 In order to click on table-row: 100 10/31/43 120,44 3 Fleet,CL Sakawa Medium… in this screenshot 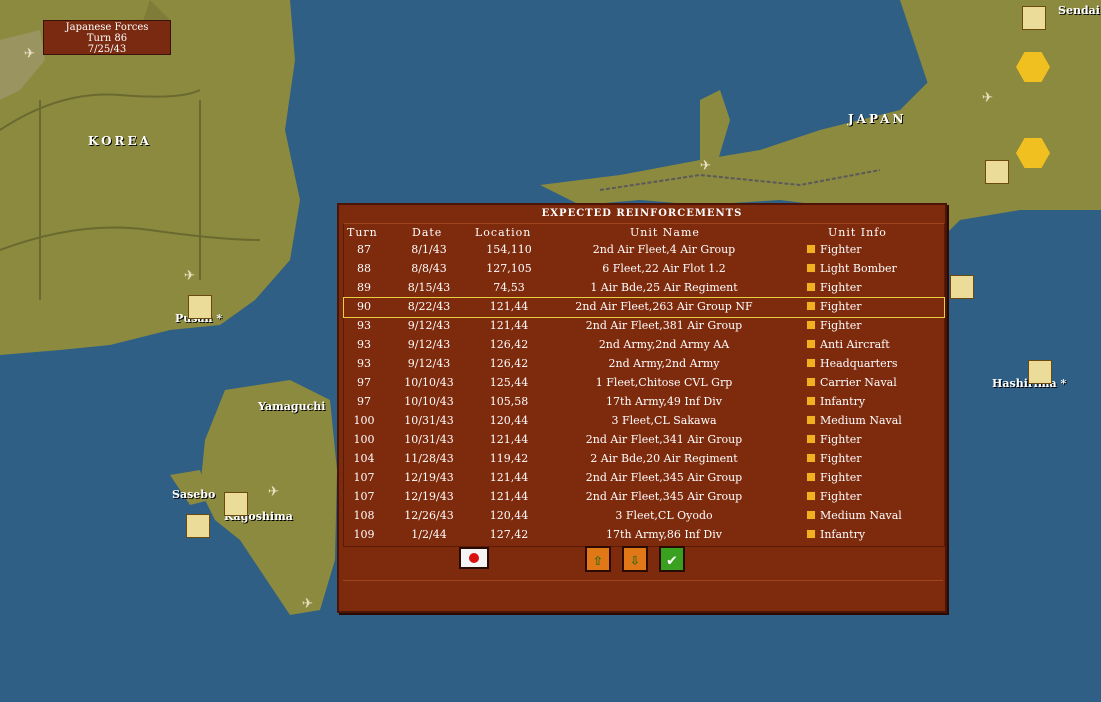, I will do `click(644, 421)`.